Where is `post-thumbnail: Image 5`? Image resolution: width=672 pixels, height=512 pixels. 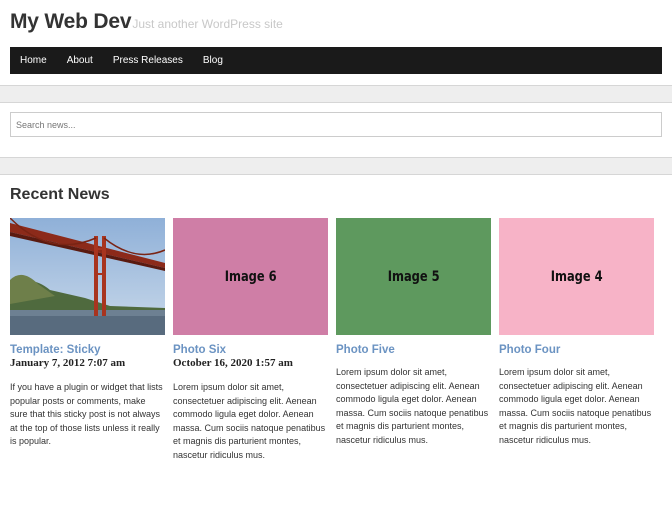
post-thumbnail: Image 5 is located at coordinates (413, 276).